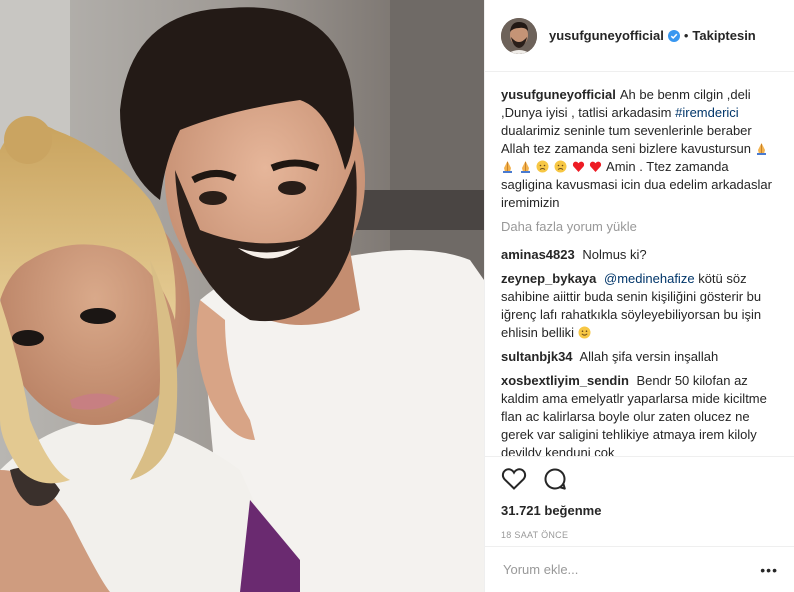 The width and height of the screenshot is (794, 592). I want to click on more-options-icon: •••, so click(769, 570).